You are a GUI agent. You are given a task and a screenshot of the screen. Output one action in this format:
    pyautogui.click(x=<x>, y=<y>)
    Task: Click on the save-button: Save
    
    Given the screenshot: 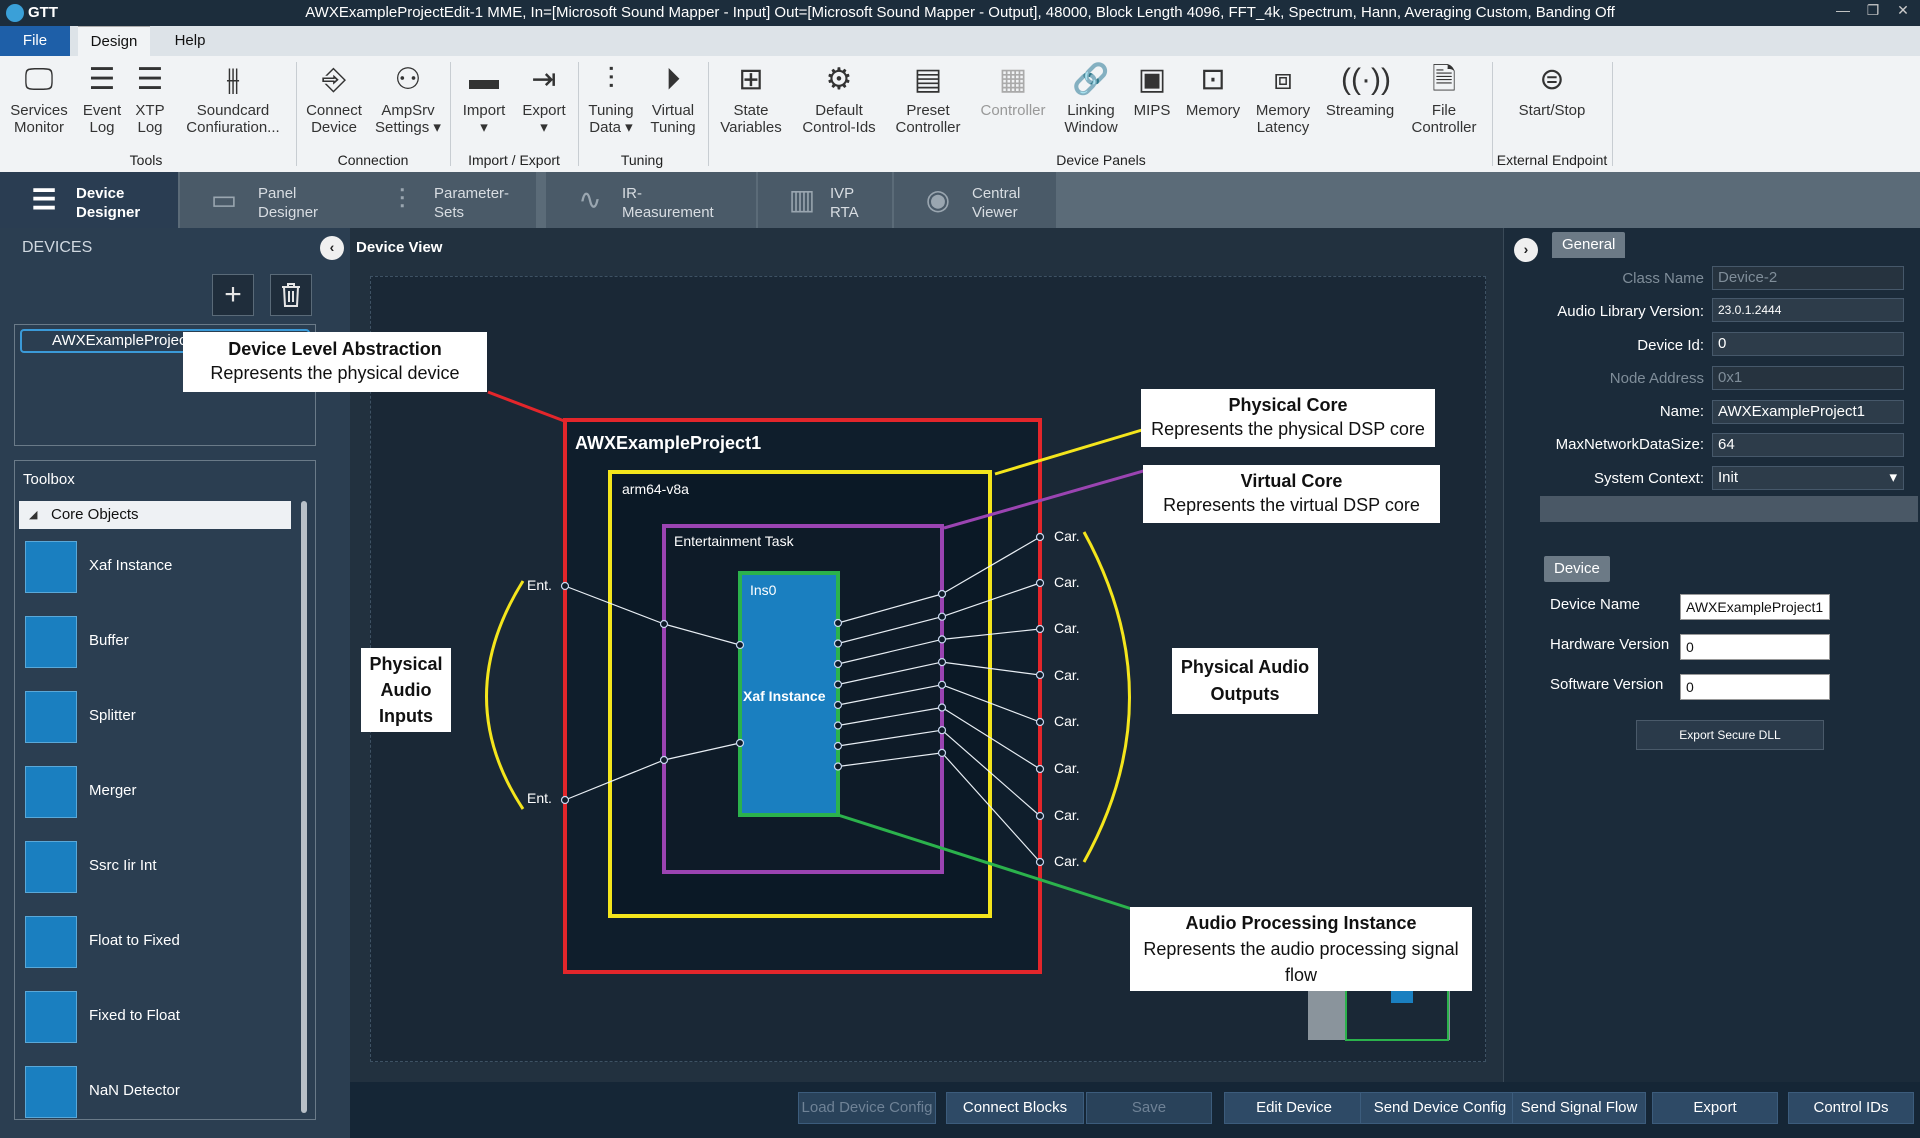 What is the action you would take?
    pyautogui.click(x=1149, y=1108)
    